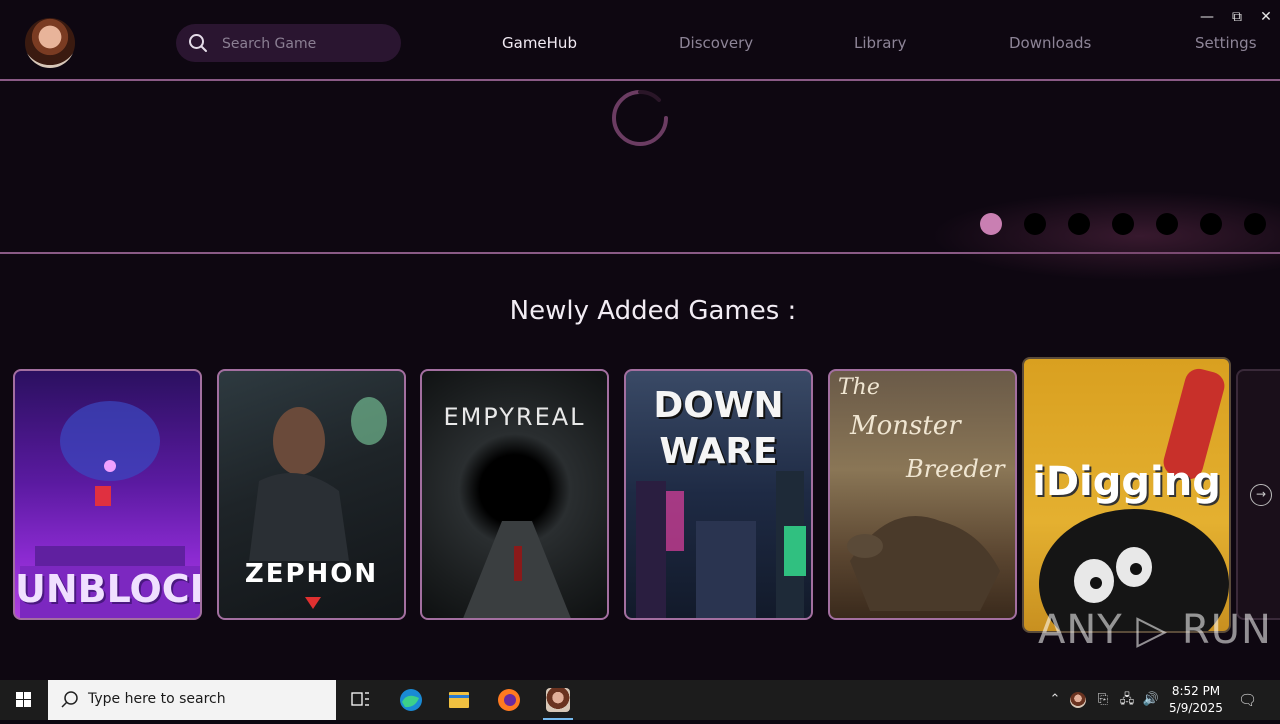  Describe the element at coordinates (880, 43) in the screenshot. I see `nav-library: Library` at that location.